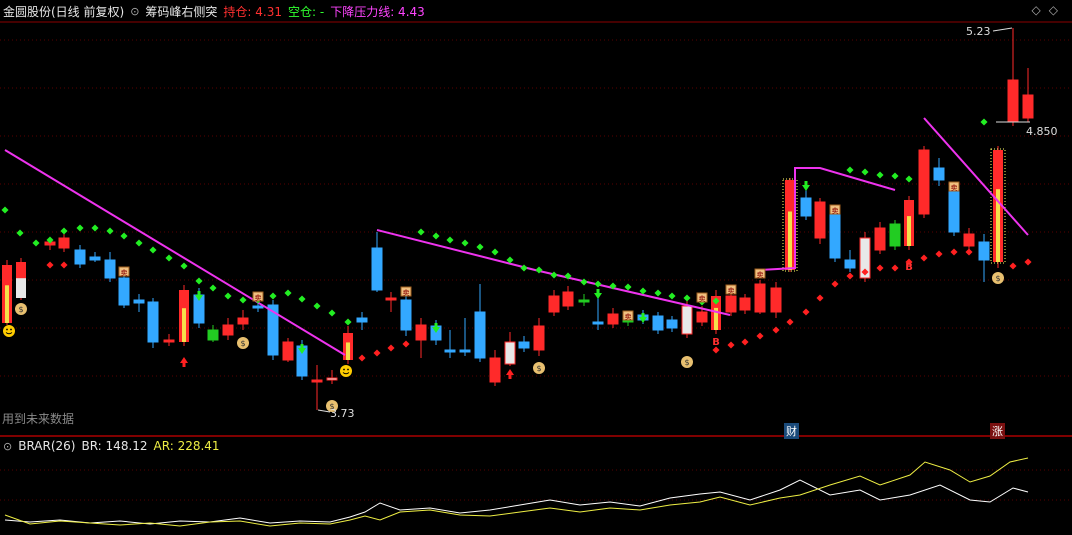  What do you see at coordinates (1057, 10) in the screenshot?
I see `window-icon: ◇` at bounding box center [1057, 10].